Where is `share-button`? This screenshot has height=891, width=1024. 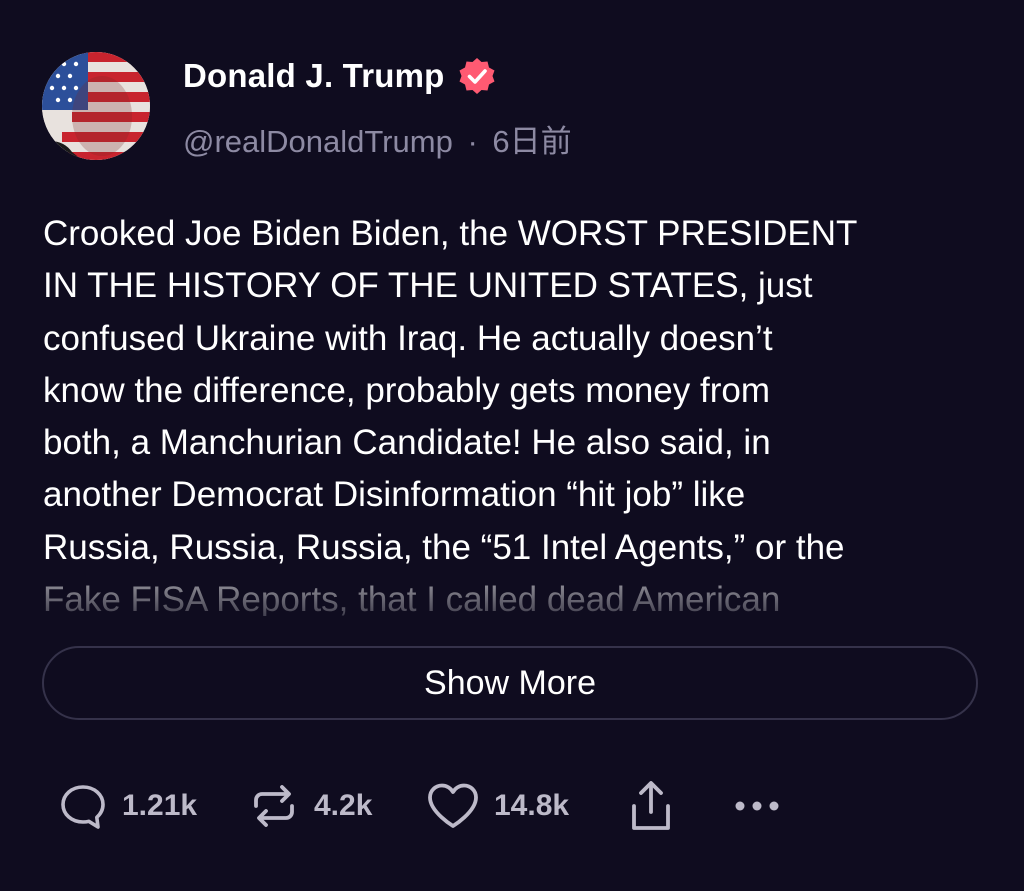
share-button is located at coordinates (651, 806).